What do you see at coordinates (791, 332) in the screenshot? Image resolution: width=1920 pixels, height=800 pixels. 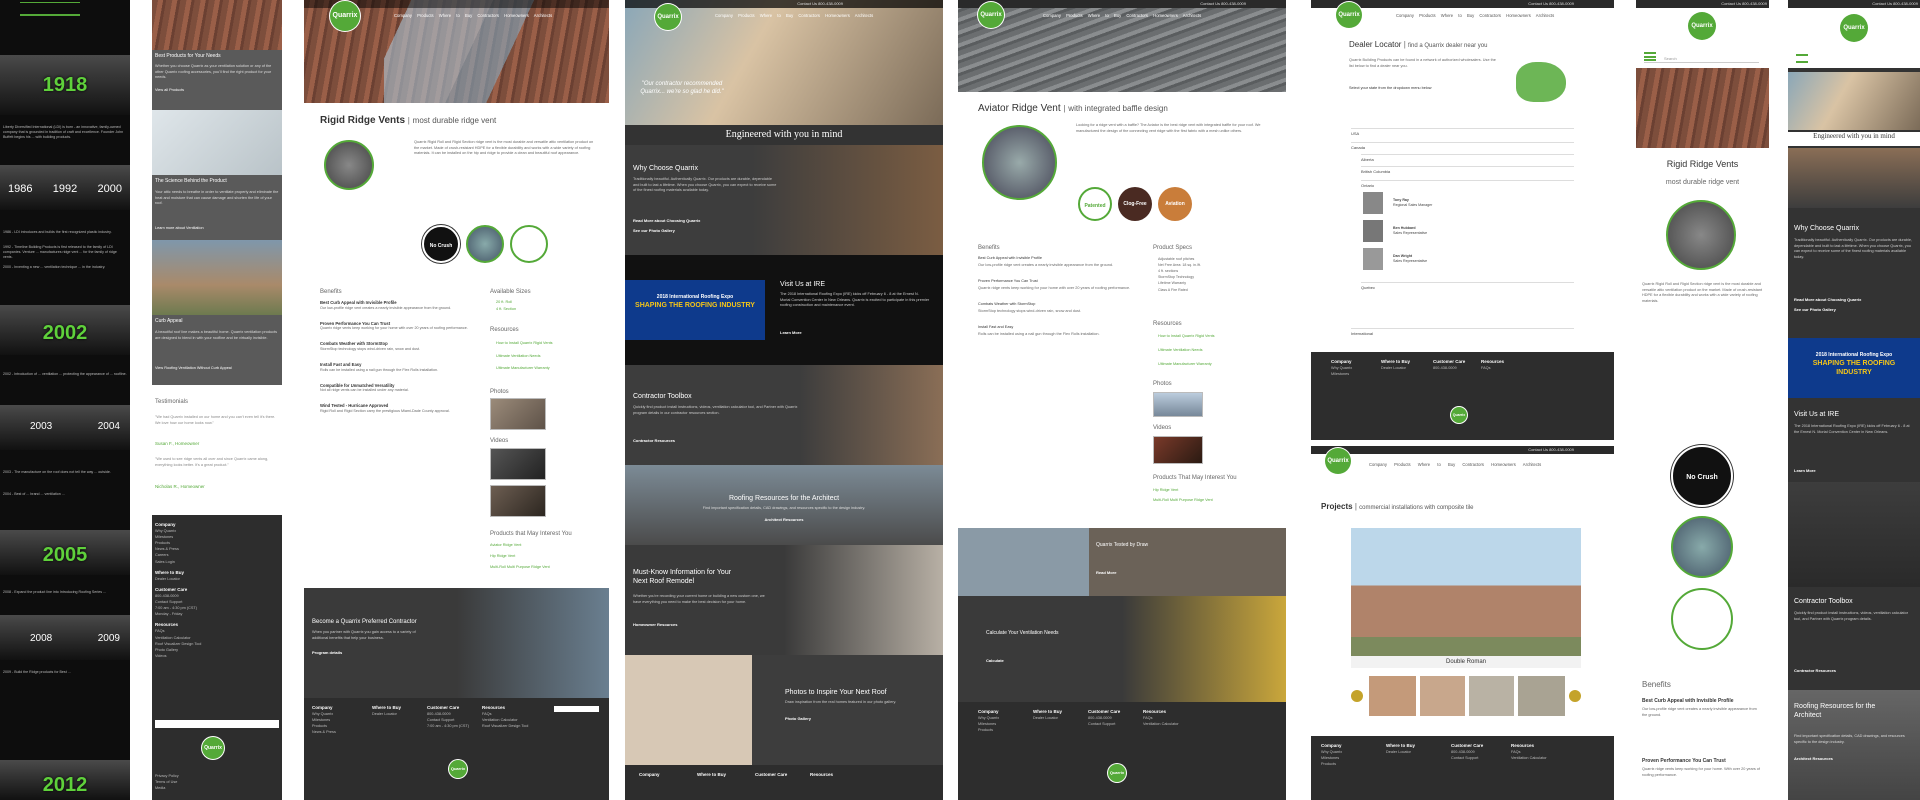 I see `ire-link: Learn More` at bounding box center [791, 332].